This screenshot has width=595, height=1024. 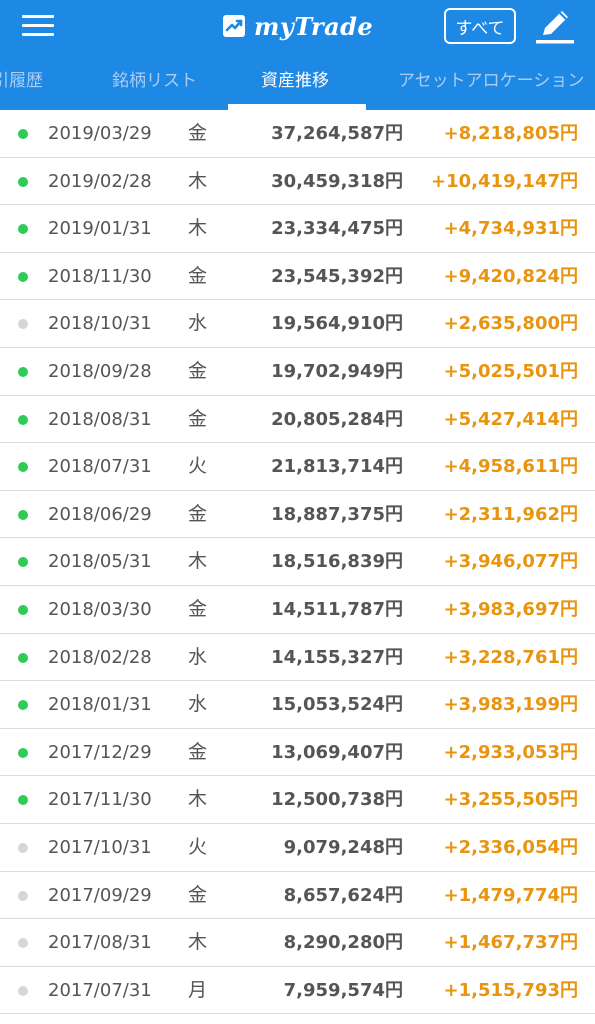 I want to click on row-asset-amount: 21,813,714円, so click(x=337, y=467).